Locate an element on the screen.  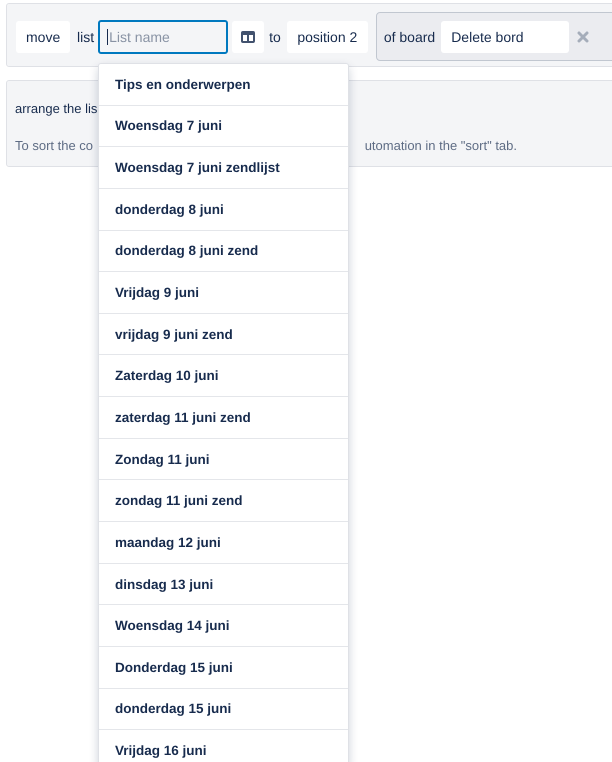
info-text: arrange the lis is located at coordinates (56, 109).